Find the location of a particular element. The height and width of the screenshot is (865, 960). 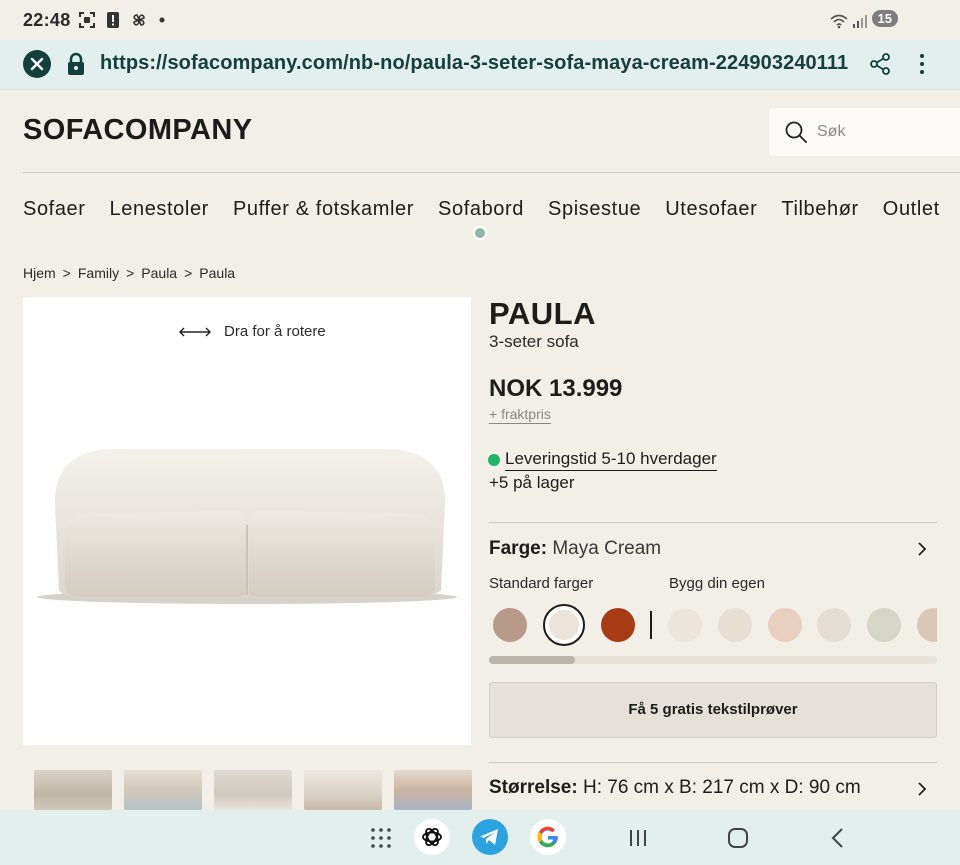

lock-icon is located at coordinates (76, 63).